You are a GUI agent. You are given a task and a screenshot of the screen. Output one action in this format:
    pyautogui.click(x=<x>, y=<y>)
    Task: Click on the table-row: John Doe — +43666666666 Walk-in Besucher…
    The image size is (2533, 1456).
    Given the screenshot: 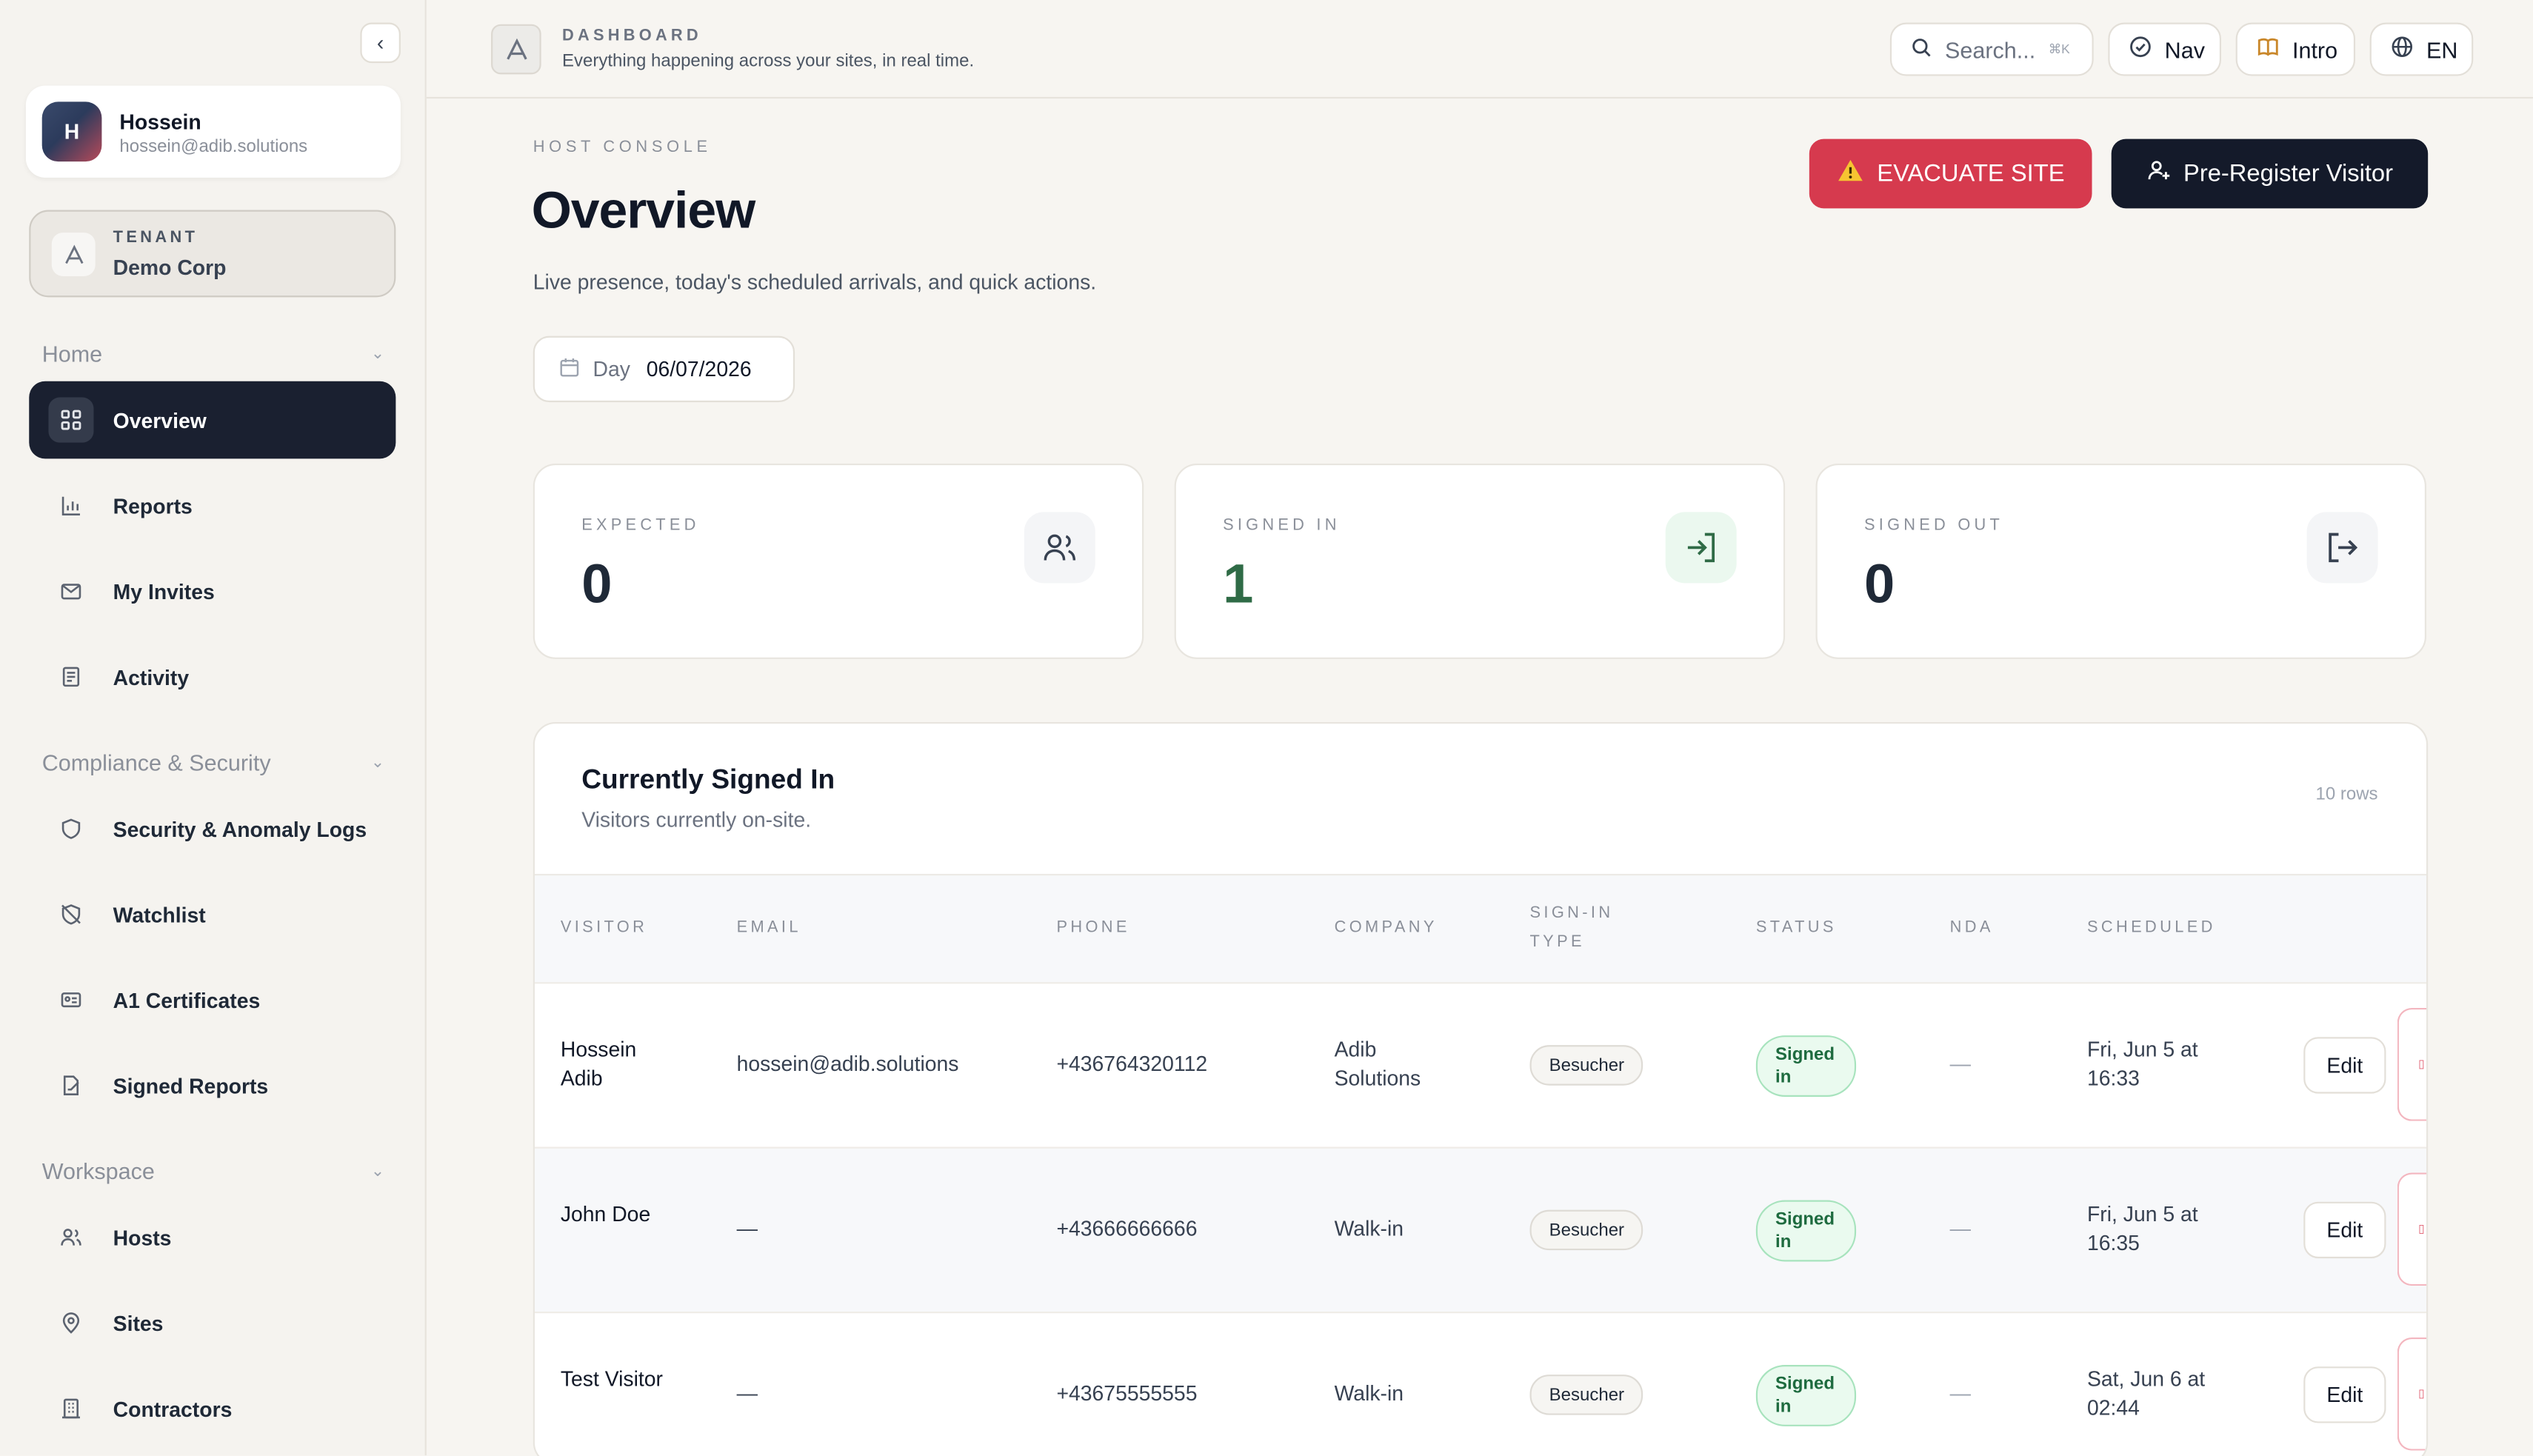 What is the action you would take?
    pyautogui.click(x=1480, y=1229)
    